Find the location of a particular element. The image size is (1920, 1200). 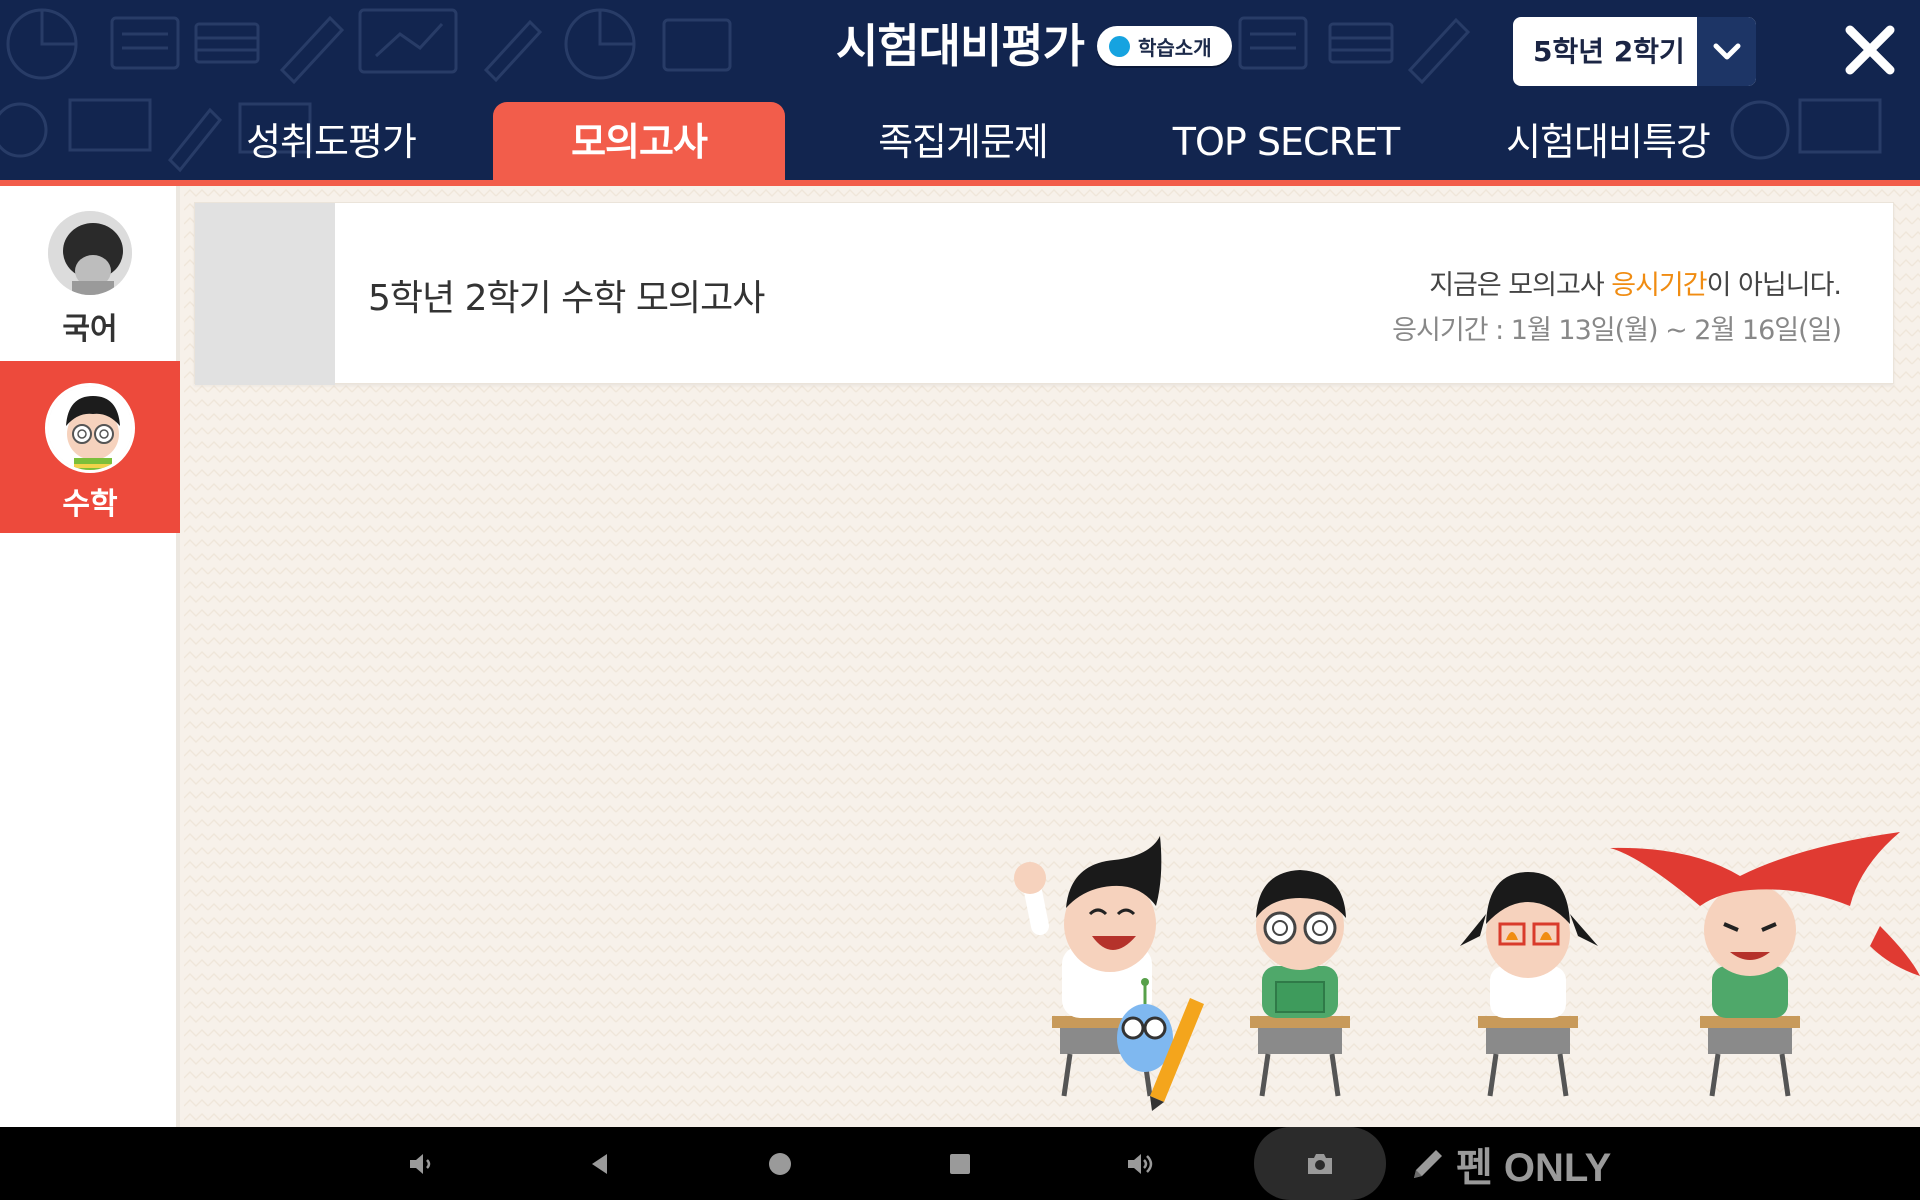

grade-semester-dropdown: 5학년 2학기 is located at coordinates (1634, 51).